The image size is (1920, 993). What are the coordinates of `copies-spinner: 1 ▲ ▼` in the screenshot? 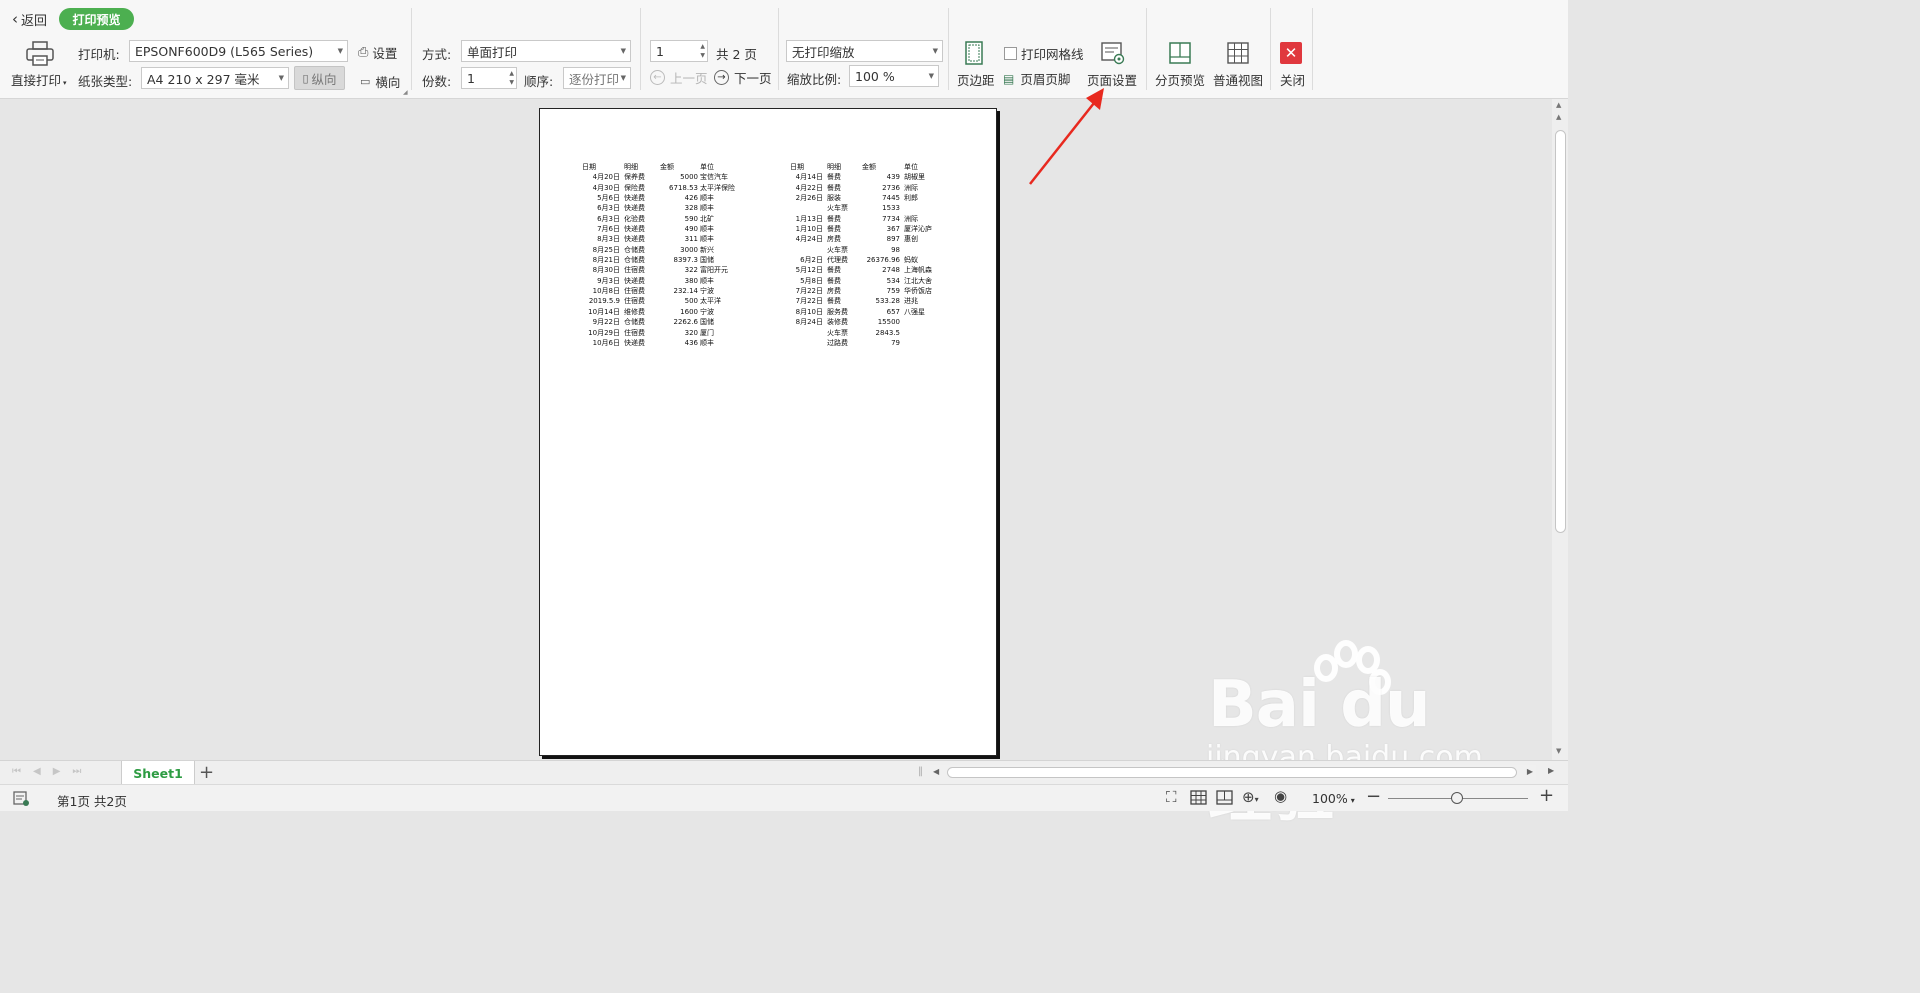 It's located at (489, 78).